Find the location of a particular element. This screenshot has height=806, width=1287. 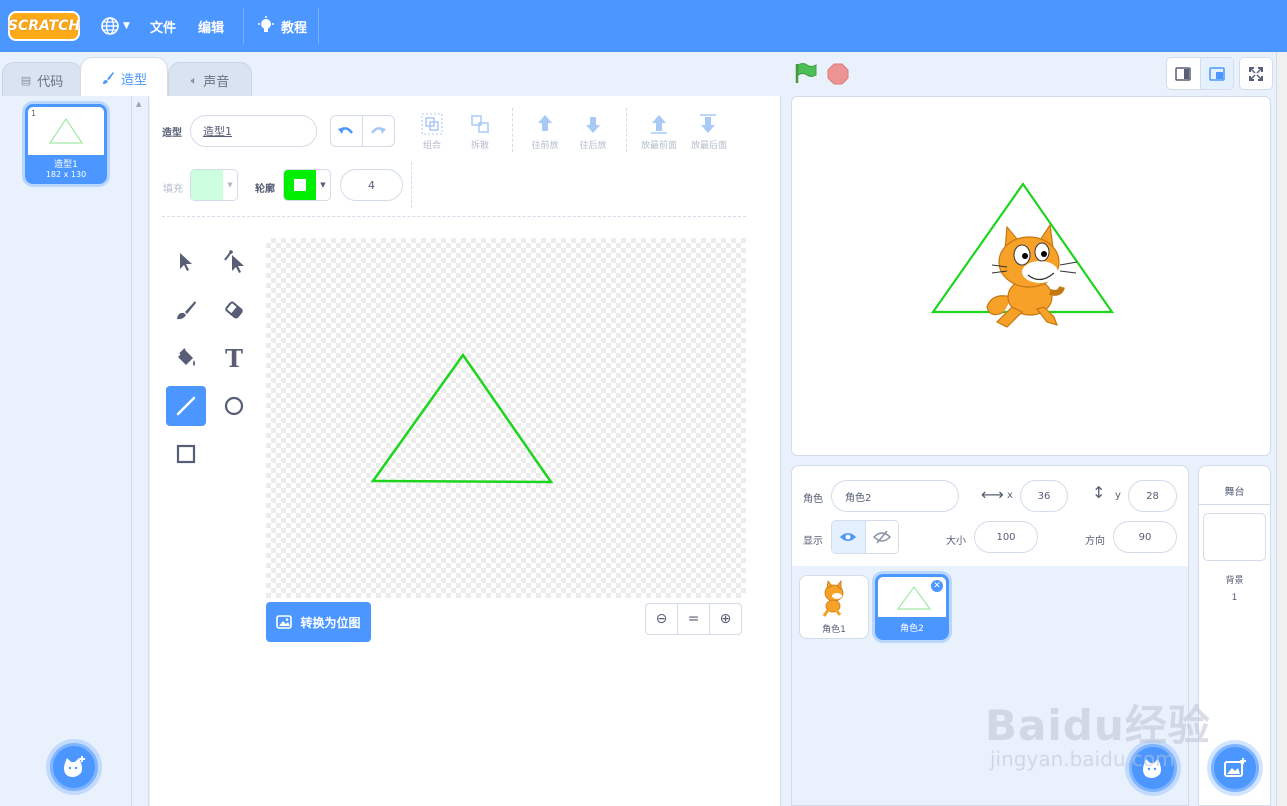

redo-button is located at coordinates (378, 131).